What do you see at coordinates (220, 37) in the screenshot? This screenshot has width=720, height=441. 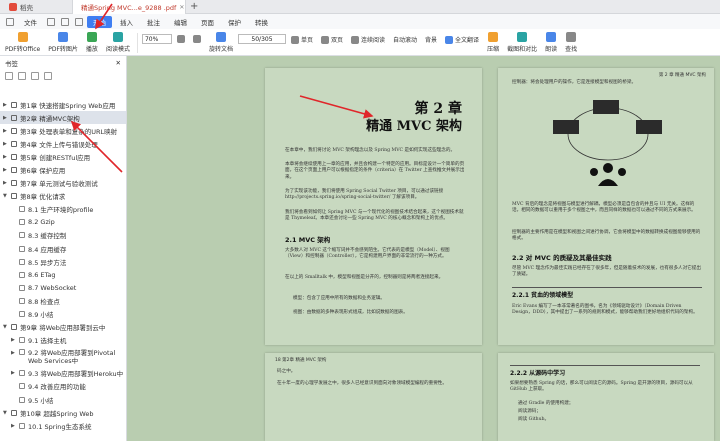 I see `rotate-icon` at bounding box center [220, 37].